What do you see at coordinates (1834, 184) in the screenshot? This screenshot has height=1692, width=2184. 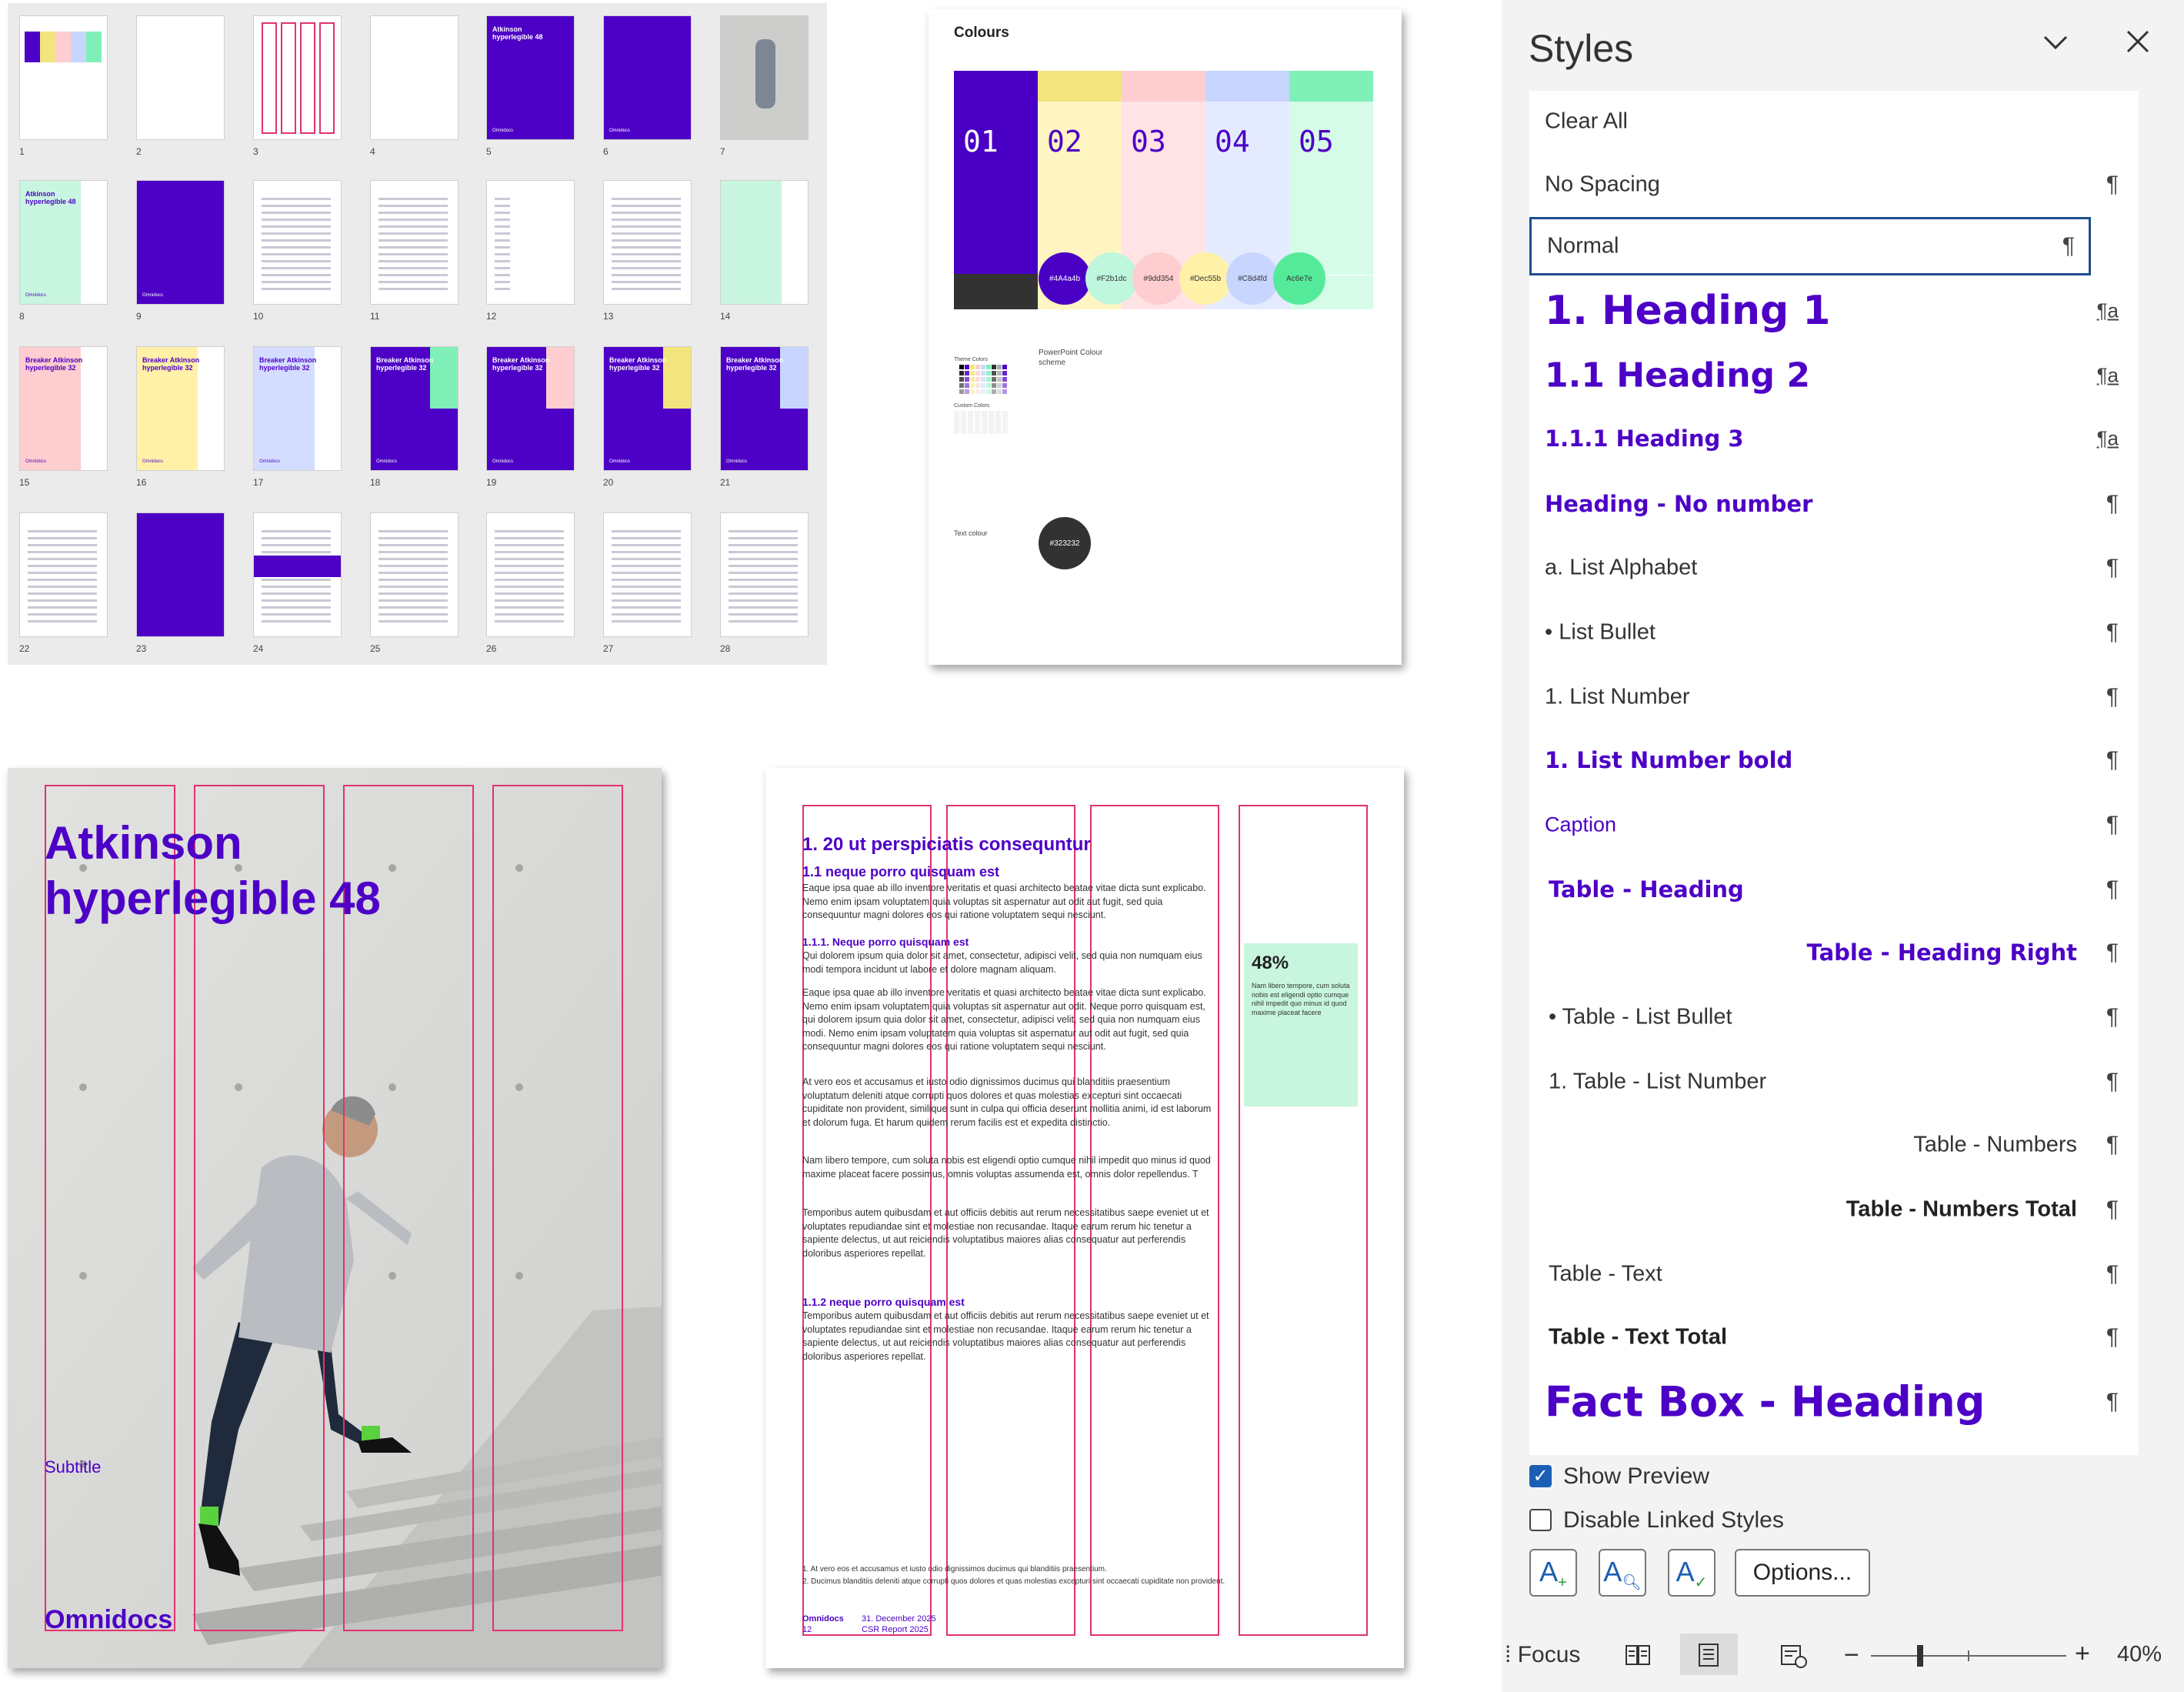 I see `style-item: No Spacing ¶` at bounding box center [1834, 184].